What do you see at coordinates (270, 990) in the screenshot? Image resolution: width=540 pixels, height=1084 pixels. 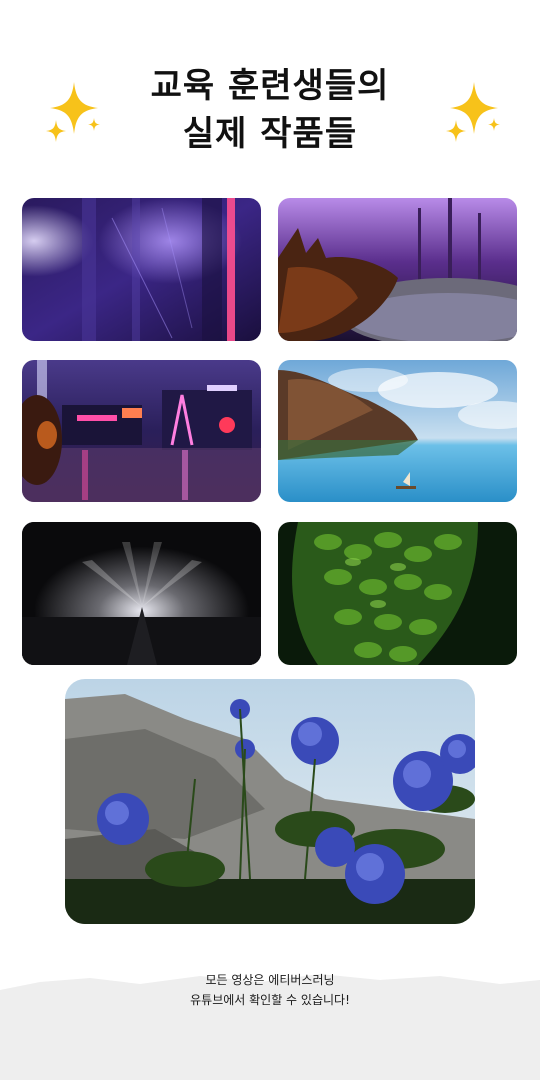 I see `footer-caption: 모든 영상은 에티버스러닝 유튜브에서 확인할 수 있습니다!` at bounding box center [270, 990].